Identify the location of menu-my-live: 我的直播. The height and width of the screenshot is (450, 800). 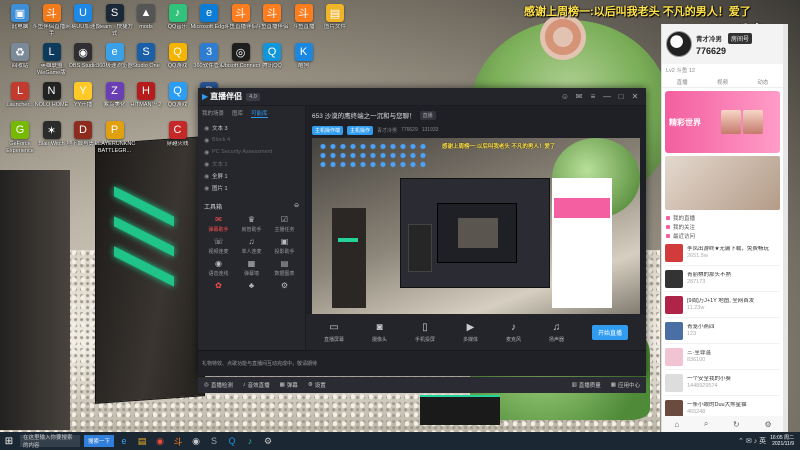
(722, 217).